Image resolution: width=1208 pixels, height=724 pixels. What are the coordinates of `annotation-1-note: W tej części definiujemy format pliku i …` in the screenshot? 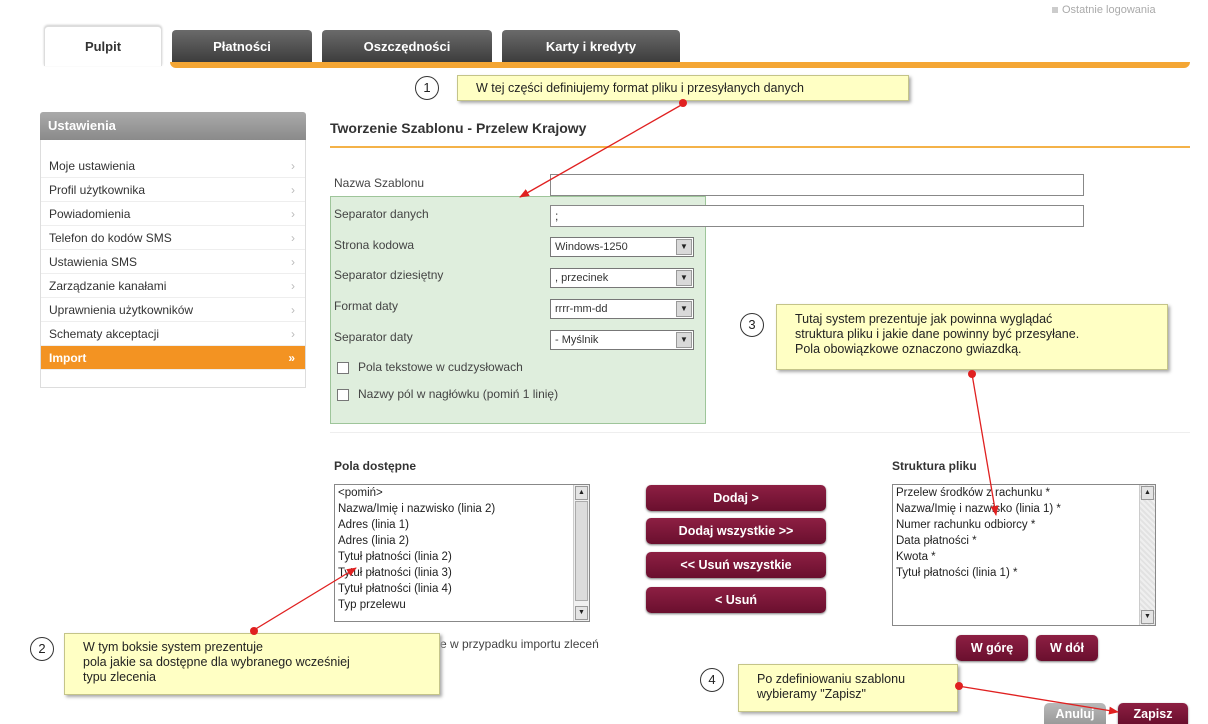 It's located at (683, 88).